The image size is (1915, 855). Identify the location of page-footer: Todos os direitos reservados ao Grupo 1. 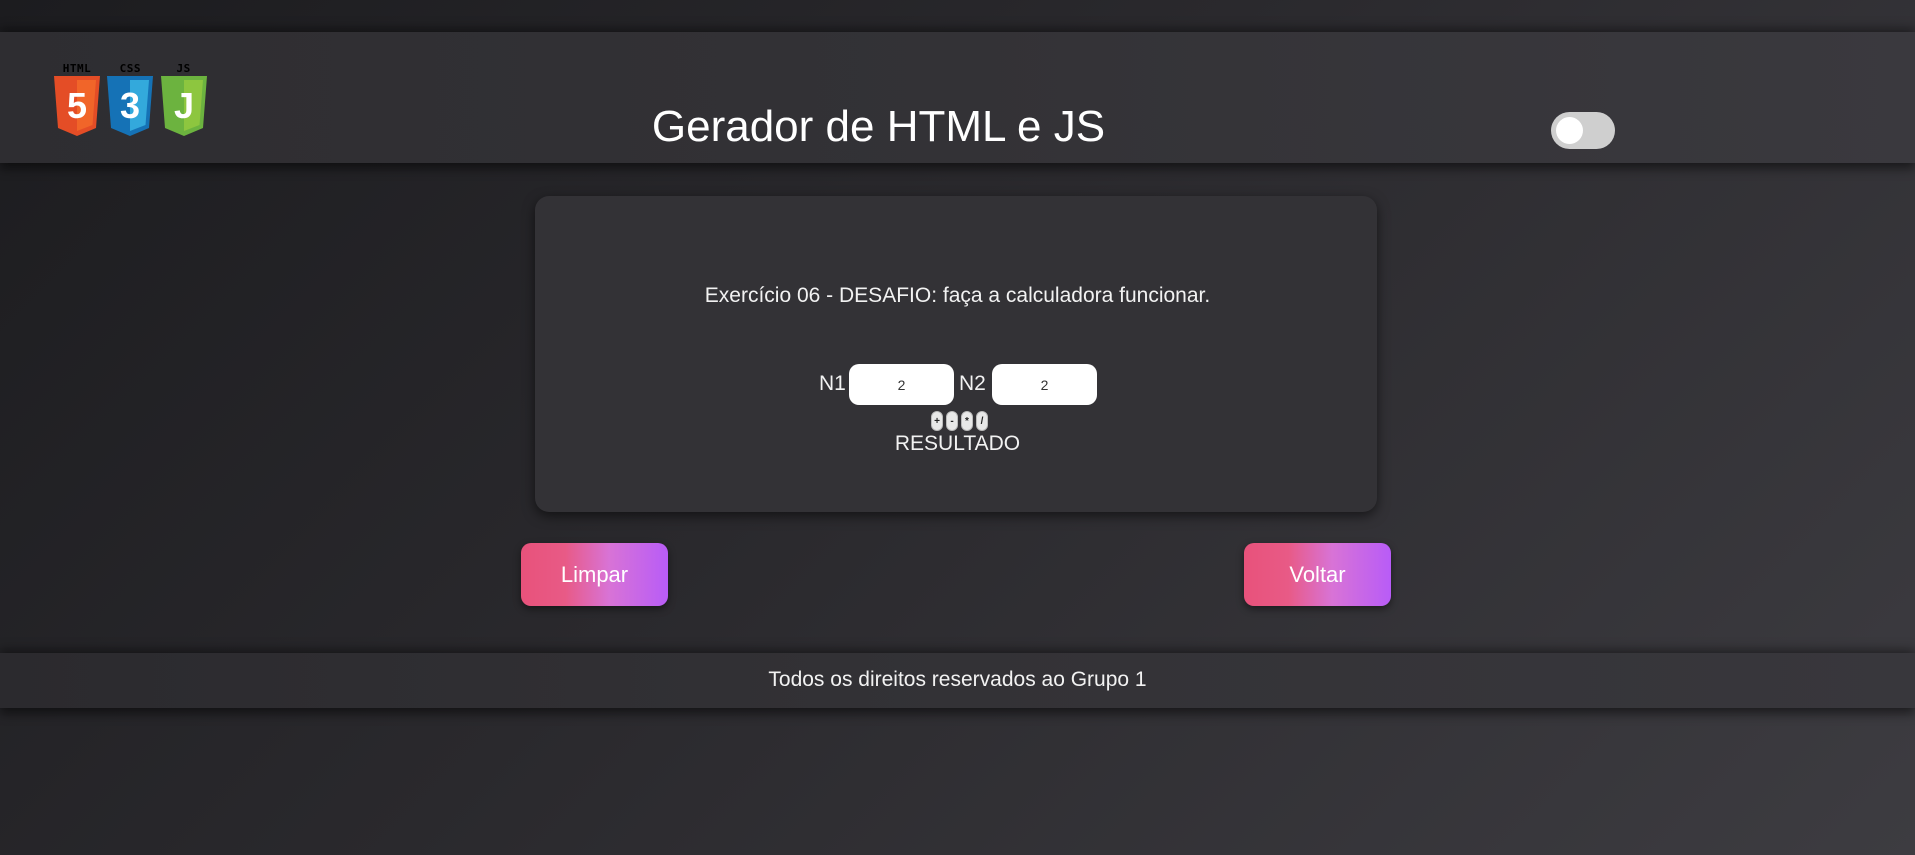
(957, 680).